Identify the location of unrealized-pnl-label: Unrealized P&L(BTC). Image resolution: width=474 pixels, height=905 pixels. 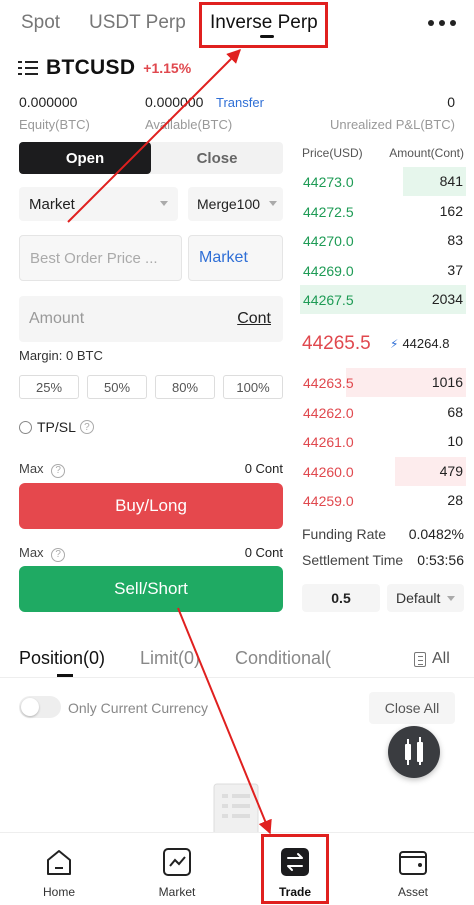
(392, 124).